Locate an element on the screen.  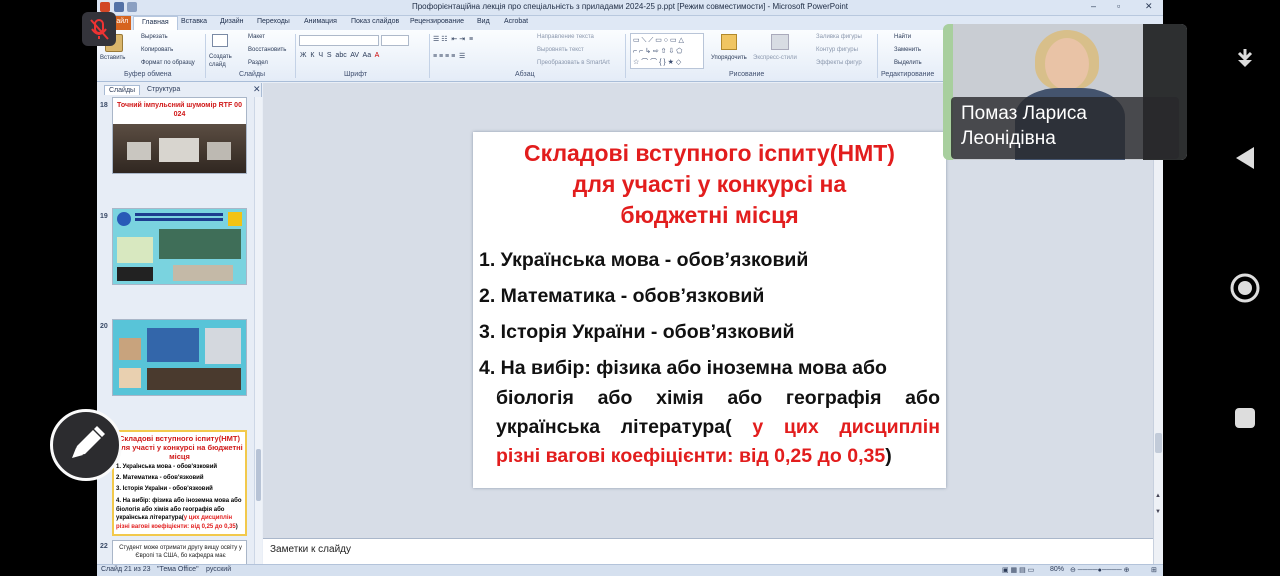
tab-view: Вид is located at coordinates (483, 21).